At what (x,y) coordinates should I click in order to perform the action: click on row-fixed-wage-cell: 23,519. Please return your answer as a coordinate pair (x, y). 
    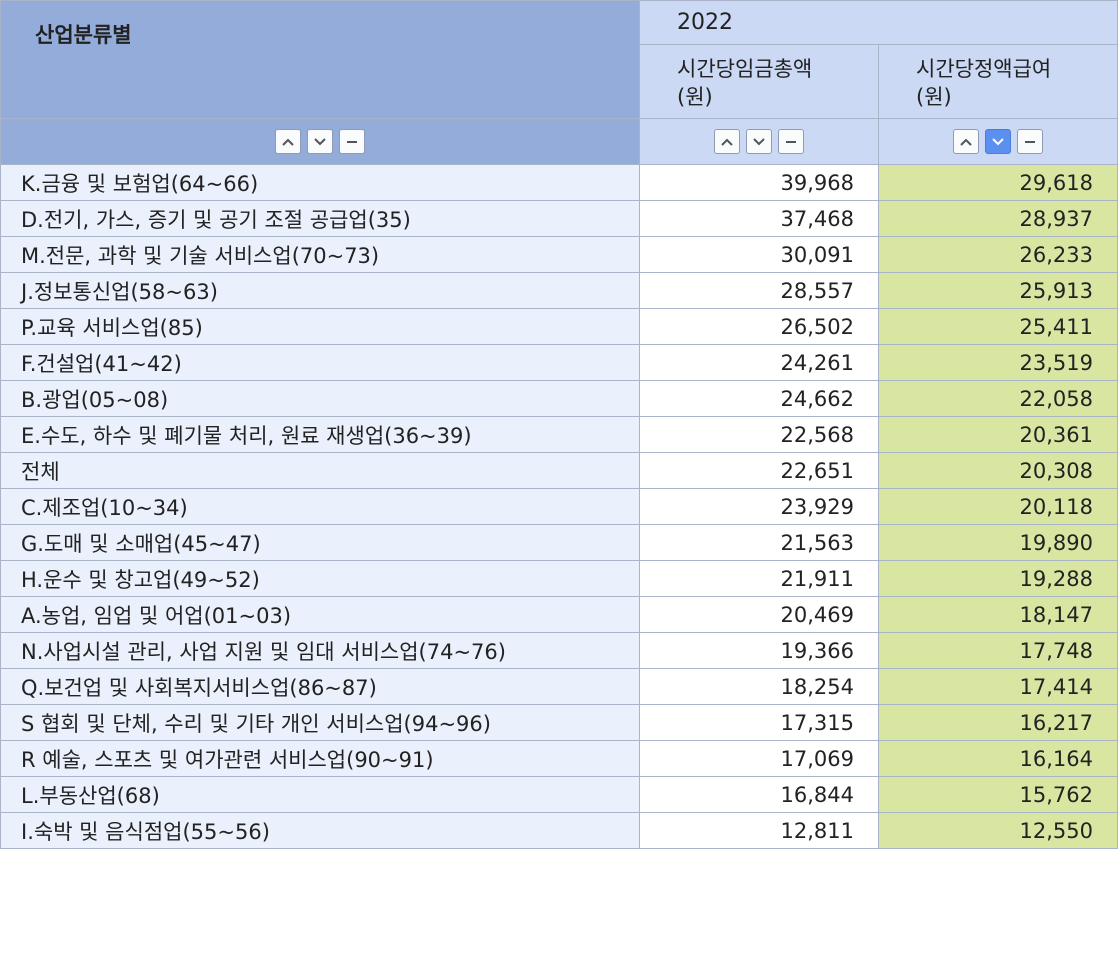
    Looking at the image, I should click on (998, 362).